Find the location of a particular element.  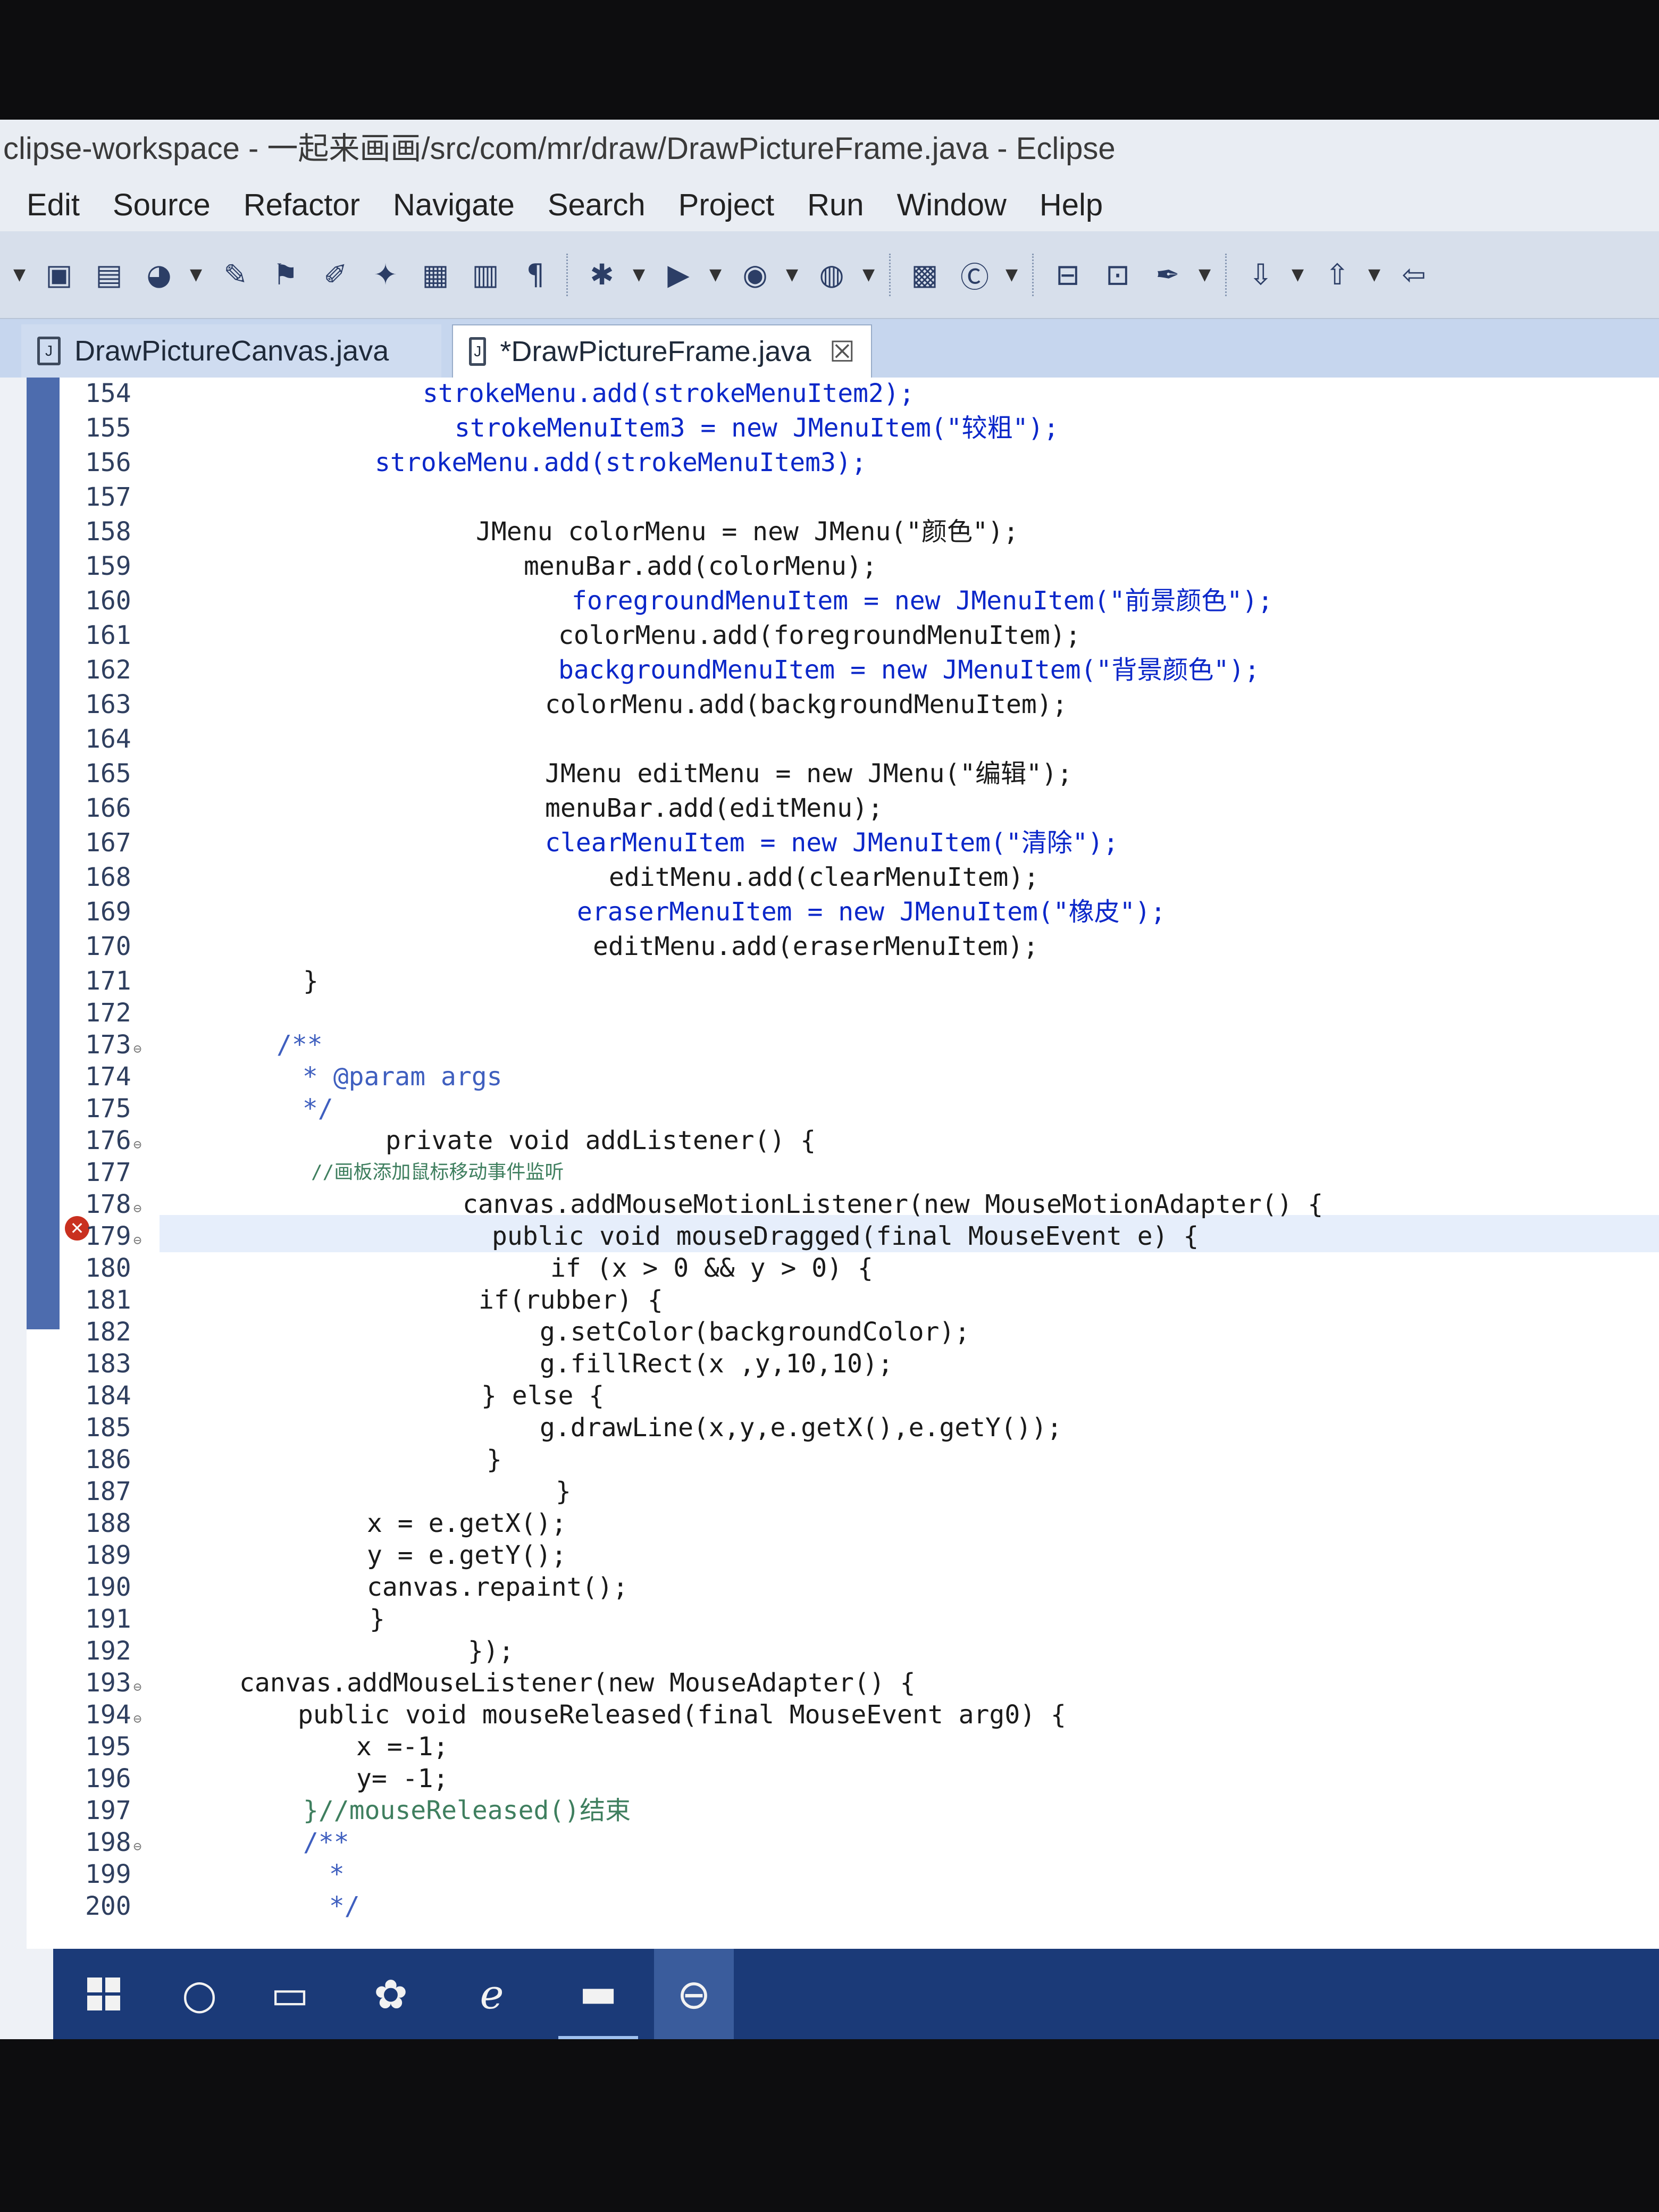

cortana-icon: ○ is located at coordinates (199, 1994).